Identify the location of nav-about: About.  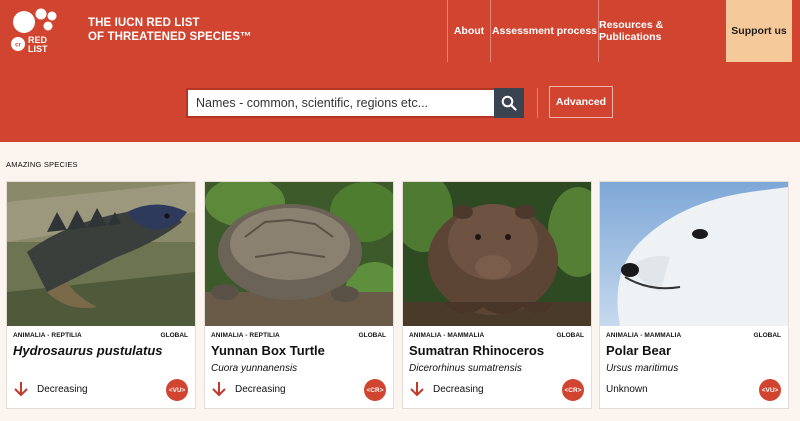
(468, 31).